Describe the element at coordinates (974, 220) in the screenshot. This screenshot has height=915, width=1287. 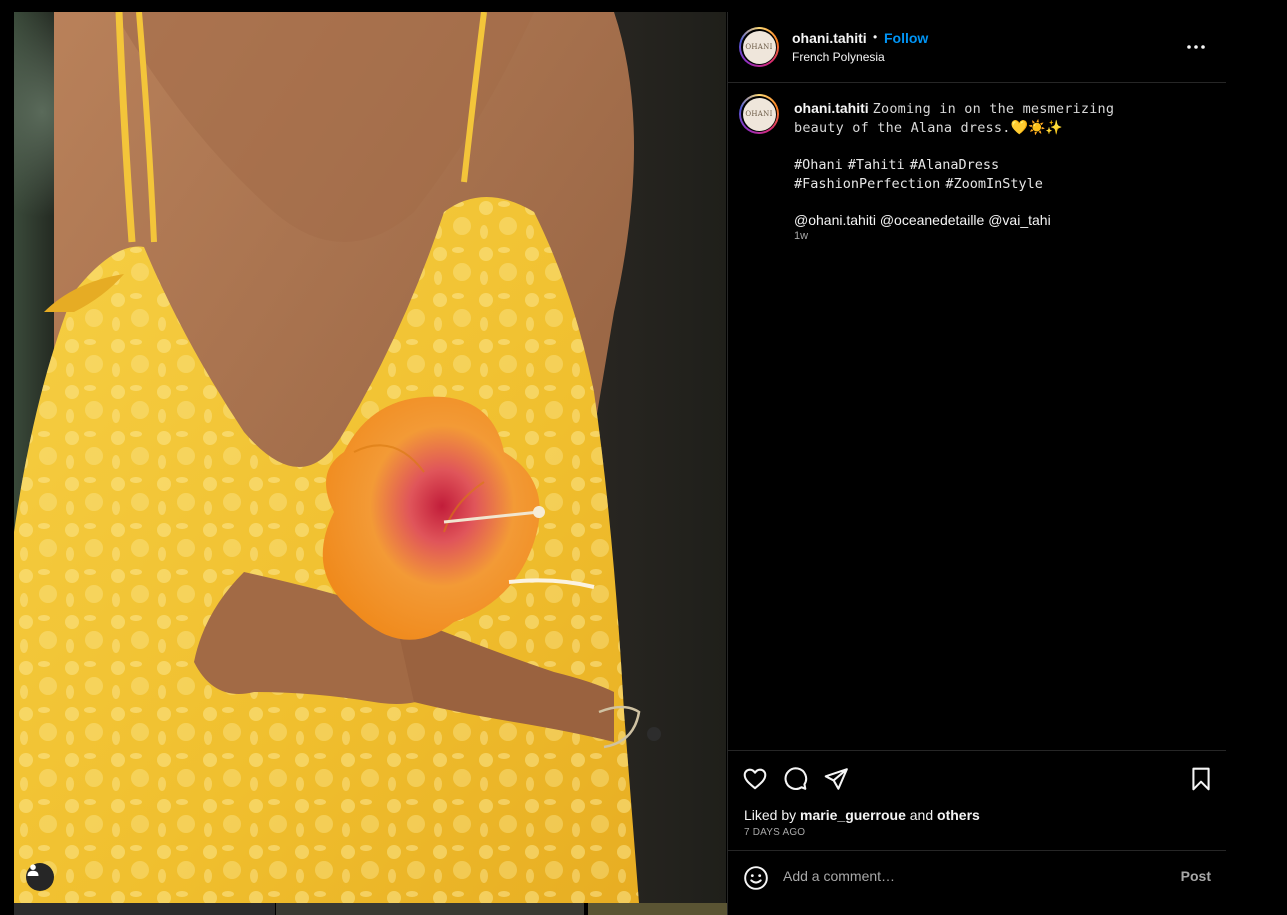
I see `mention-links: @ohani.tahiti @oceanedetaille @vai_tahi` at that location.